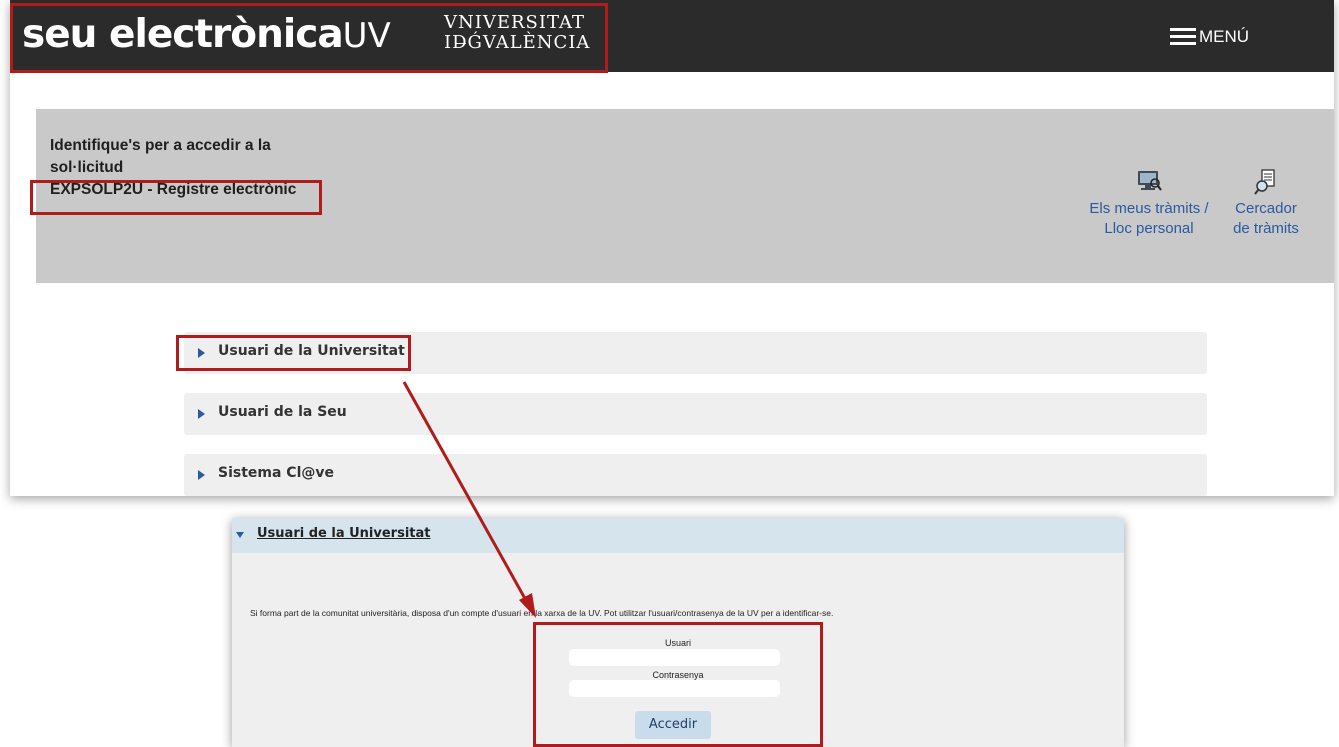  I want to click on menu-button: MENÚ, so click(1209, 36).